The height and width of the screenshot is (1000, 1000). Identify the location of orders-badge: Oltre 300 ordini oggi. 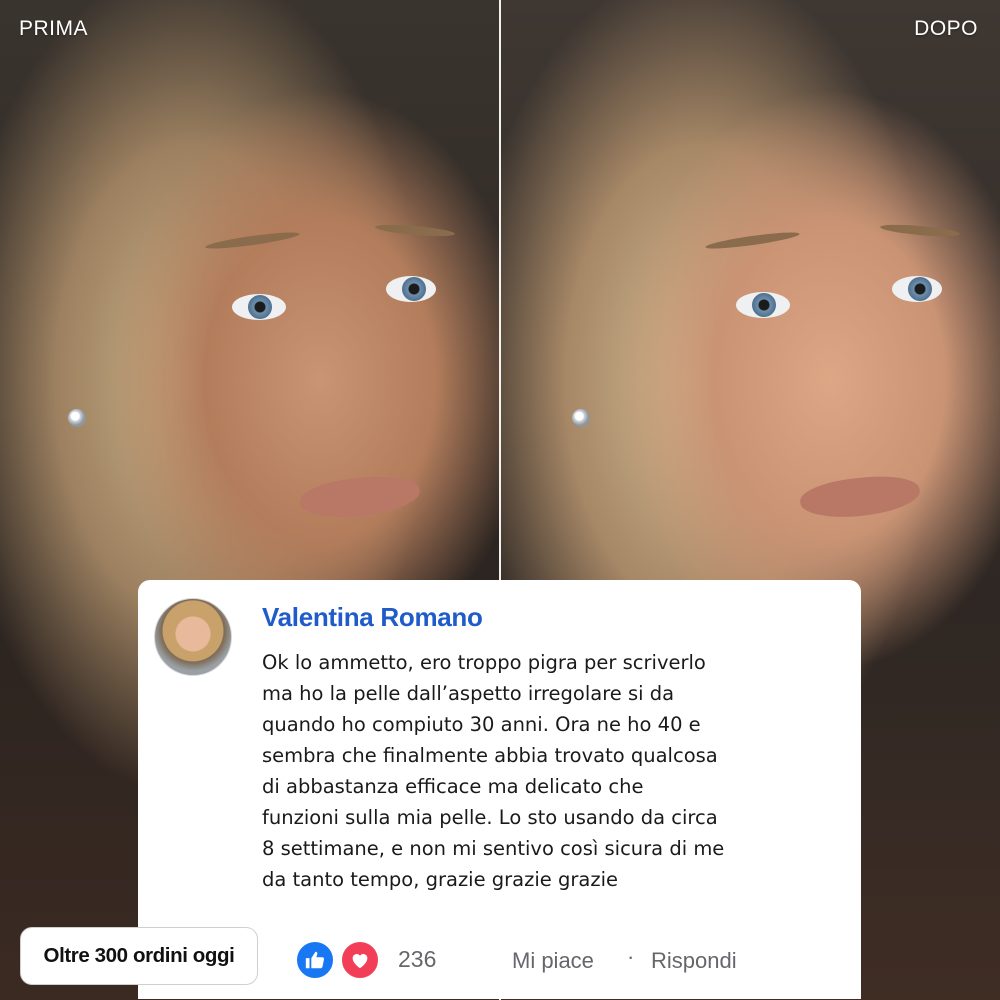
(139, 956).